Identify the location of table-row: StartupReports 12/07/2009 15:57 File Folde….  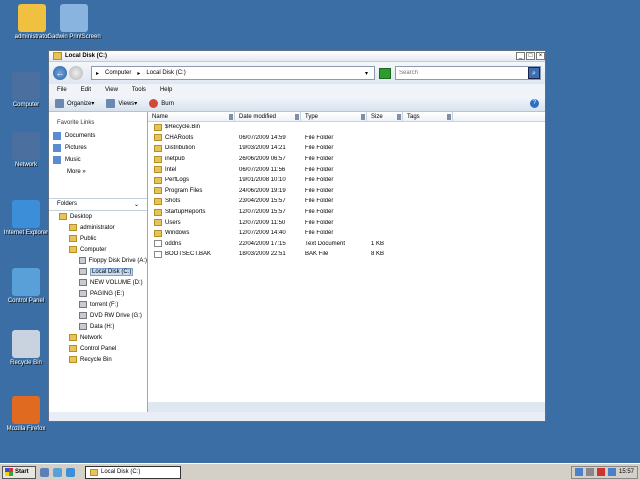
(346, 212).